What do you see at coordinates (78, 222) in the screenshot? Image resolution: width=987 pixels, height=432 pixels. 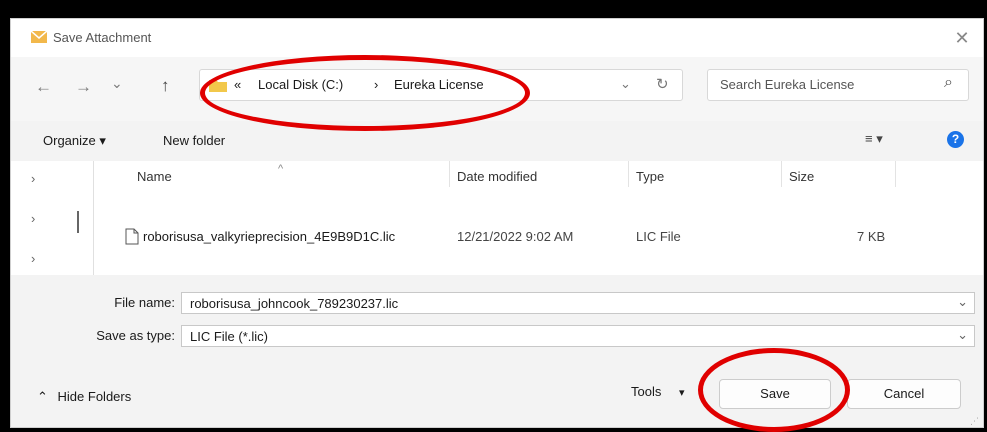 I see `tree-scrollbar` at bounding box center [78, 222].